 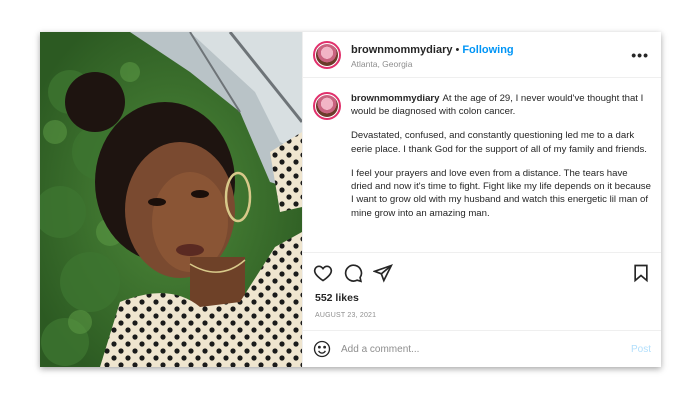 What do you see at coordinates (395, 98) in the screenshot?
I see `caption-username: brownmommydiary` at bounding box center [395, 98].